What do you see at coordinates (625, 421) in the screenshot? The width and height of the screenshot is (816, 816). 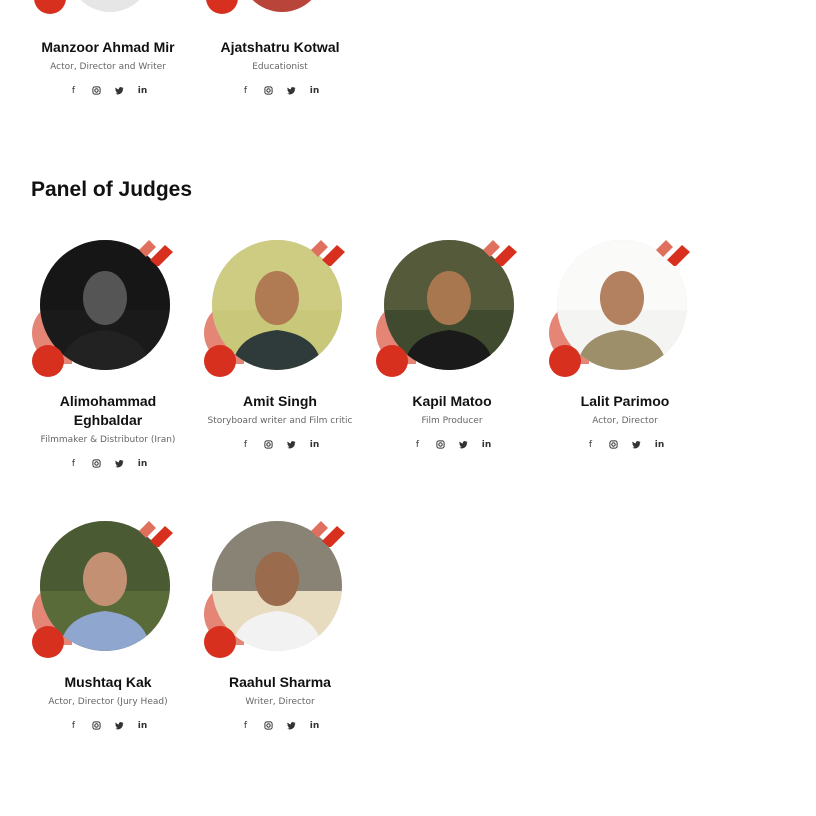 I see `judge-role: Actor, Director` at bounding box center [625, 421].